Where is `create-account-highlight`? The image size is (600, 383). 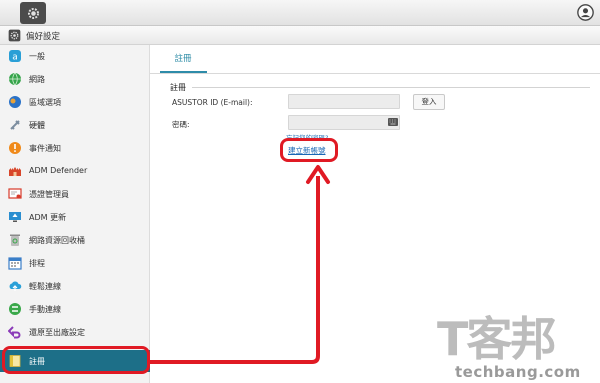
create-account-highlight is located at coordinates (309, 150).